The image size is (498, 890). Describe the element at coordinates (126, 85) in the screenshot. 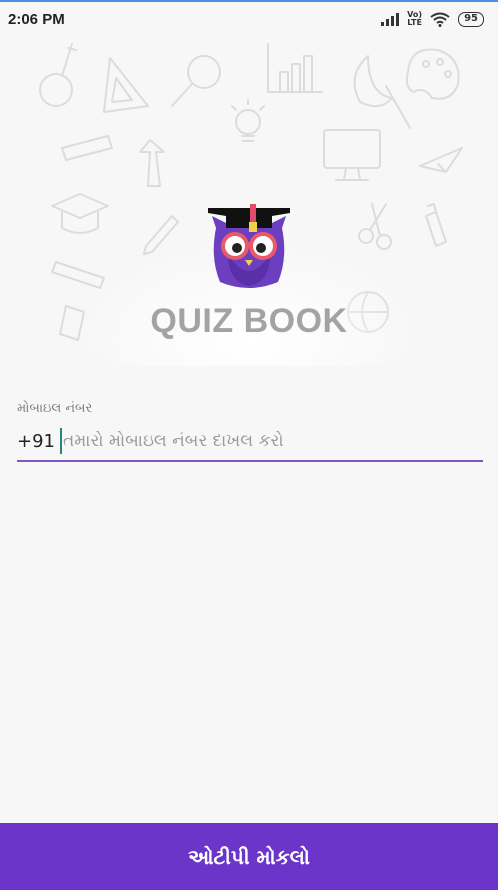

I see `set-square-doodle` at that location.